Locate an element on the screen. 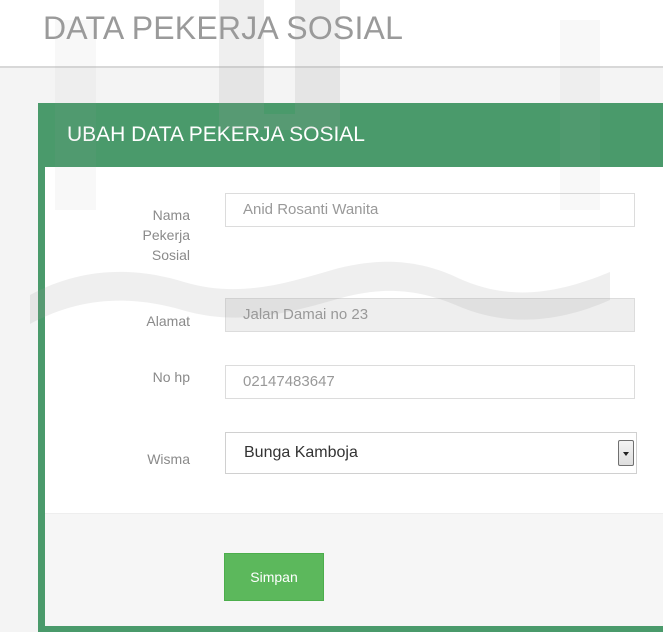 This screenshot has height=632, width=663. alamat-label: Alamat is located at coordinates (120, 321).